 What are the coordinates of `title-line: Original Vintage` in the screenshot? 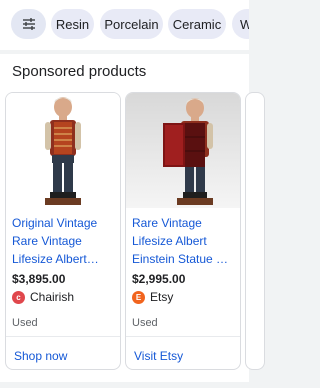 It's located at (55, 223).